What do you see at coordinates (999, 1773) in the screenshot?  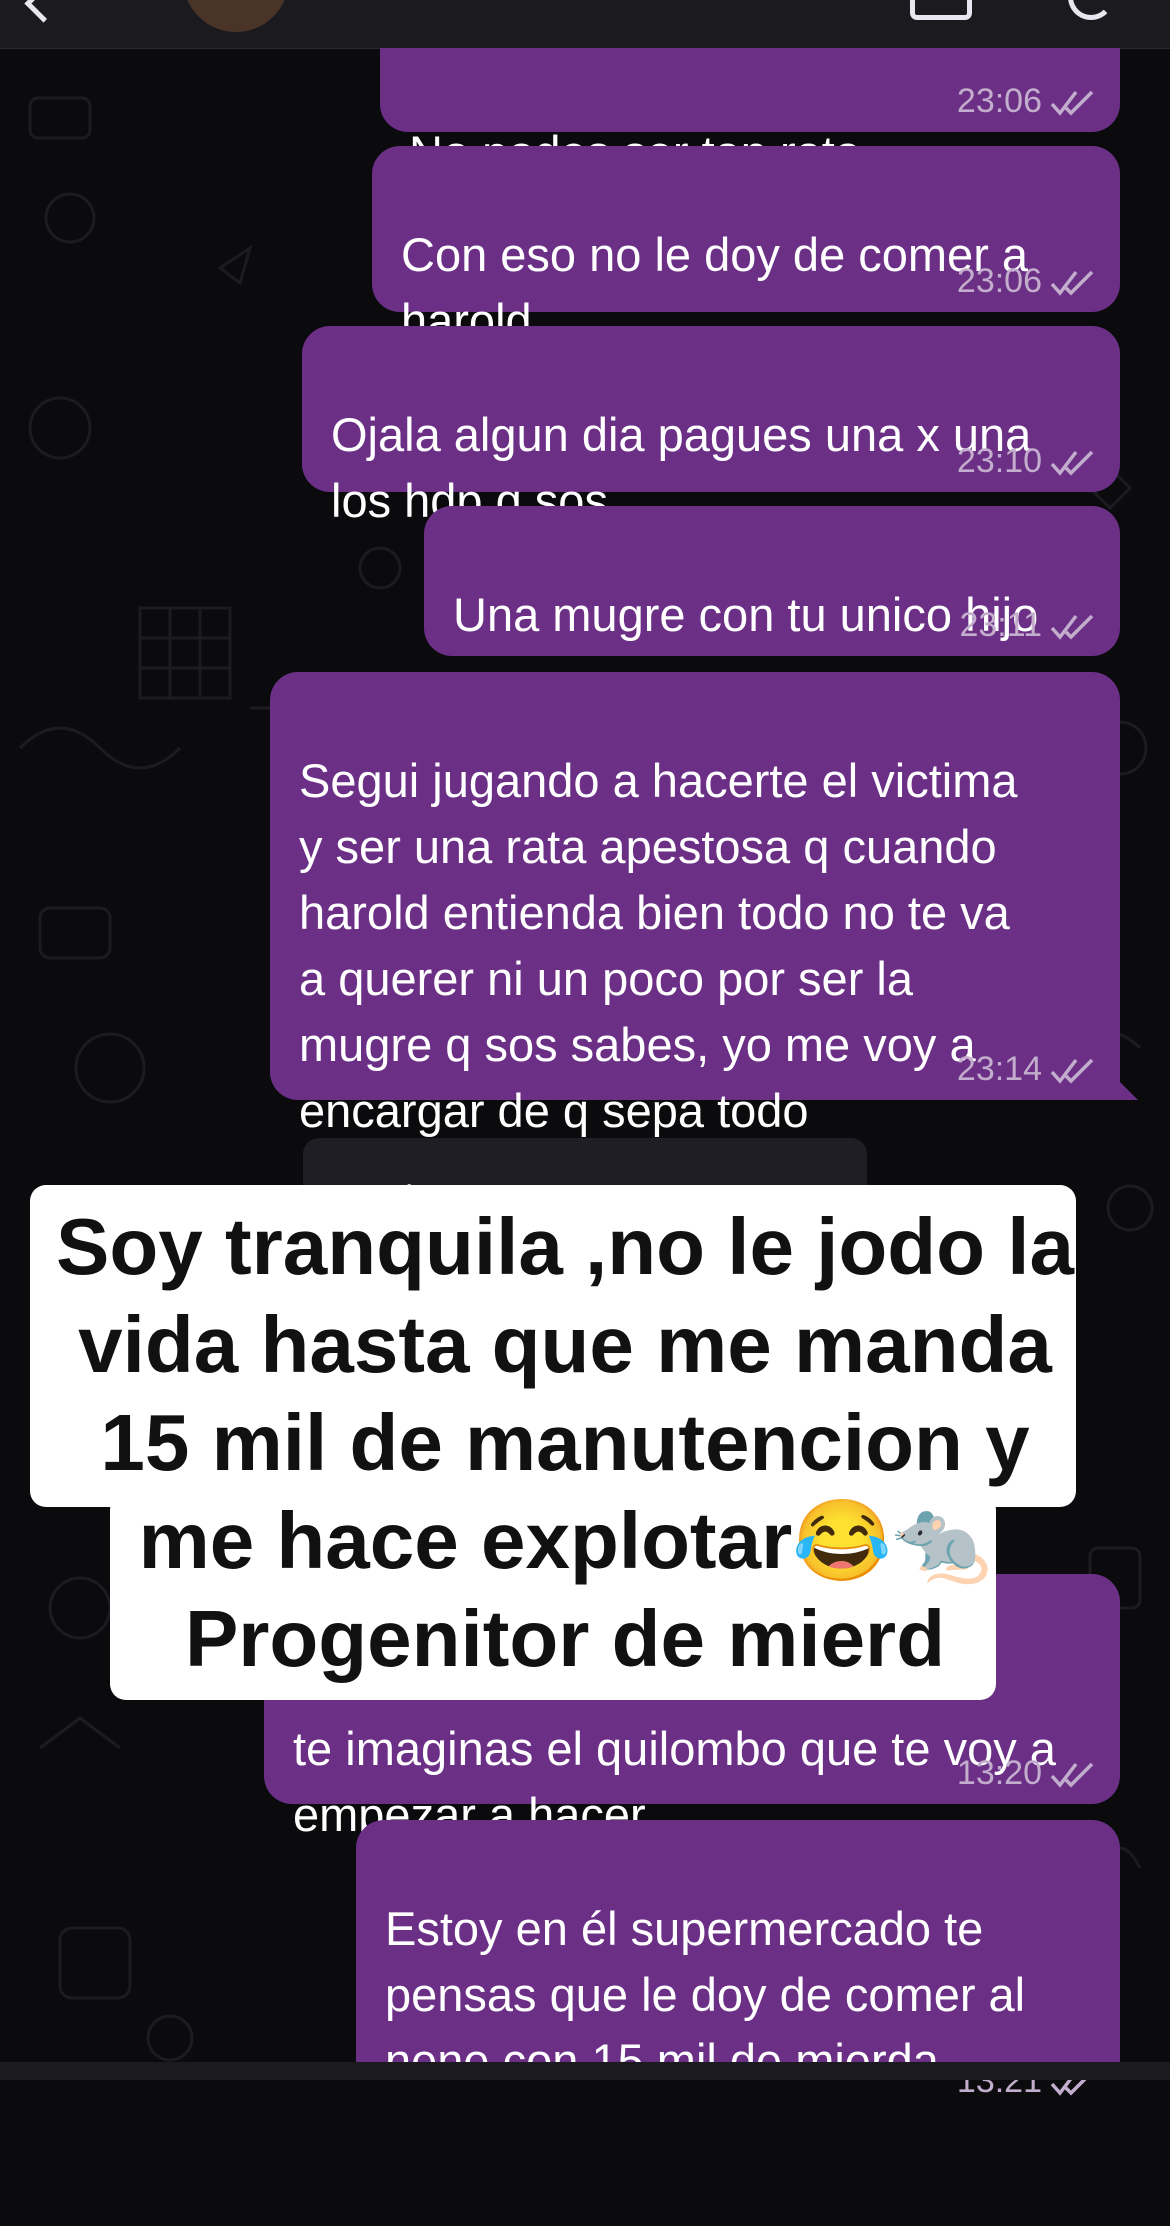 I see `message-time: 13:20` at bounding box center [999, 1773].